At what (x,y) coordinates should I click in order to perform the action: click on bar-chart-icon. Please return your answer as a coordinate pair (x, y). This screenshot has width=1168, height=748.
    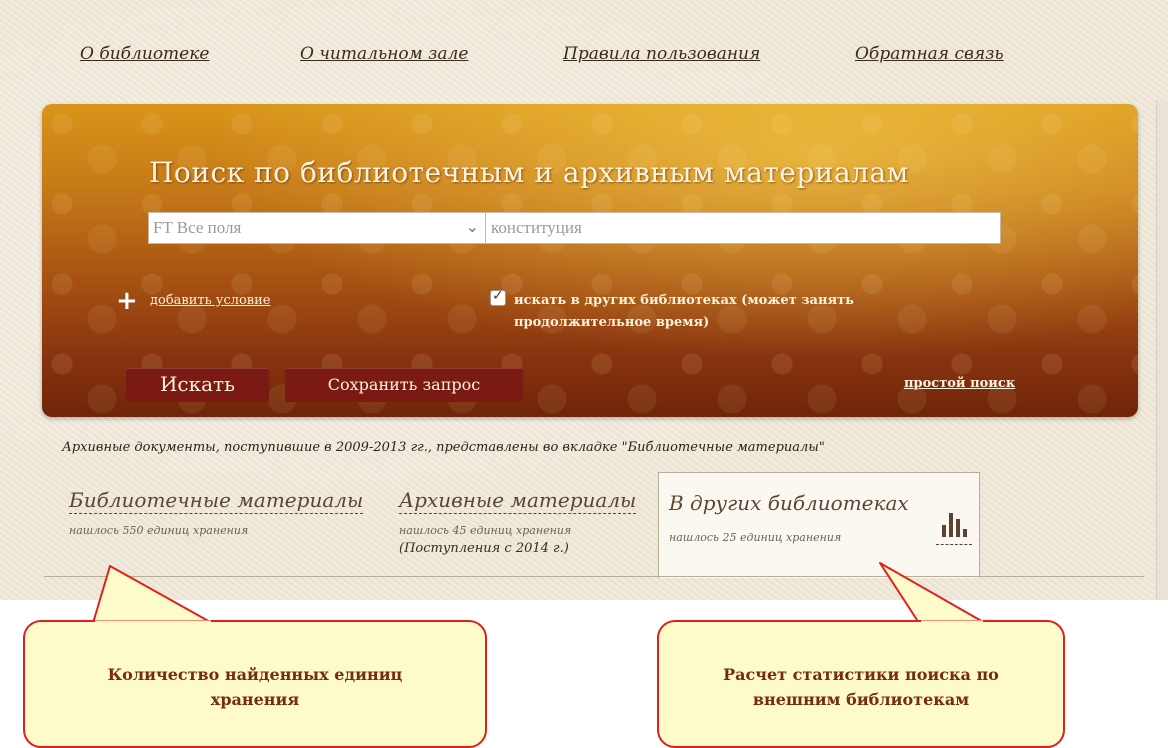
    Looking at the image, I should click on (954, 525).